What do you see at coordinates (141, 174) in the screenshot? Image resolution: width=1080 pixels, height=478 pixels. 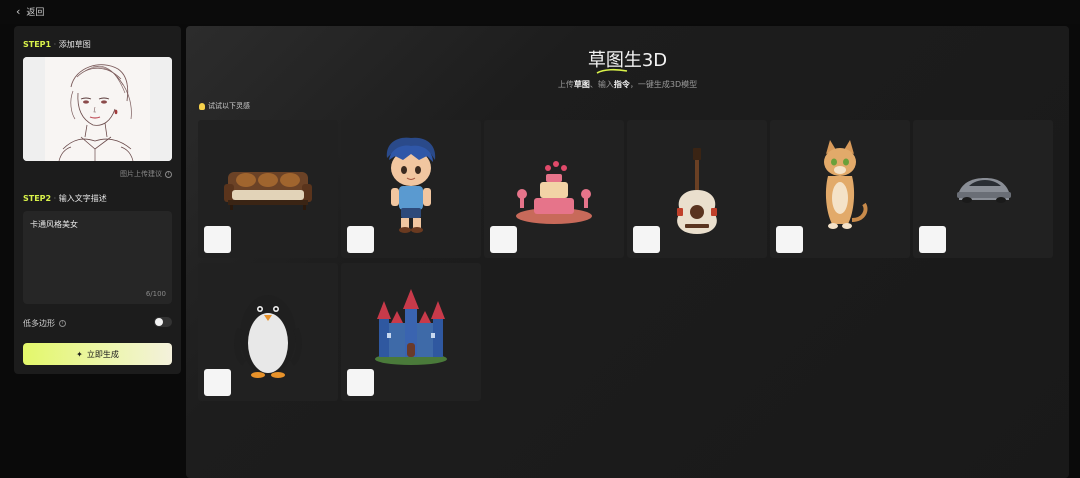 I see `upload-hint-label: 图片上传建议` at bounding box center [141, 174].